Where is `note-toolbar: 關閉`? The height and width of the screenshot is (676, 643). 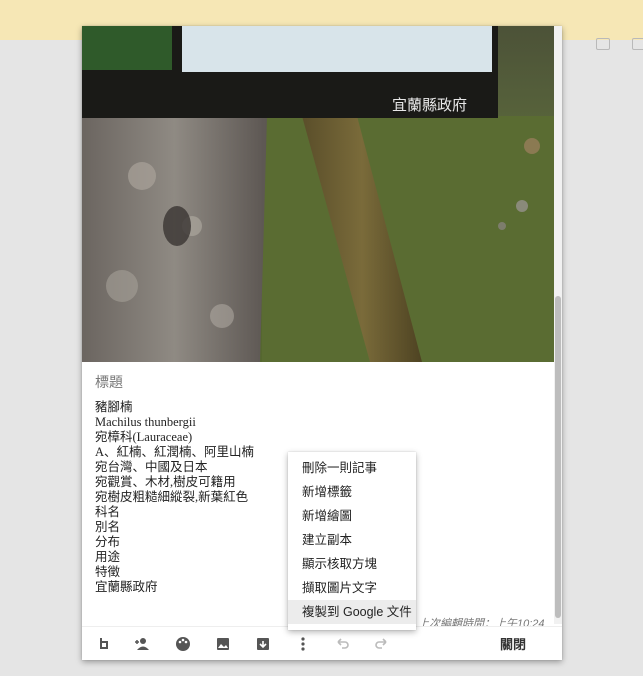 note-toolbar: 關閉 is located at coordinates (322, 643).